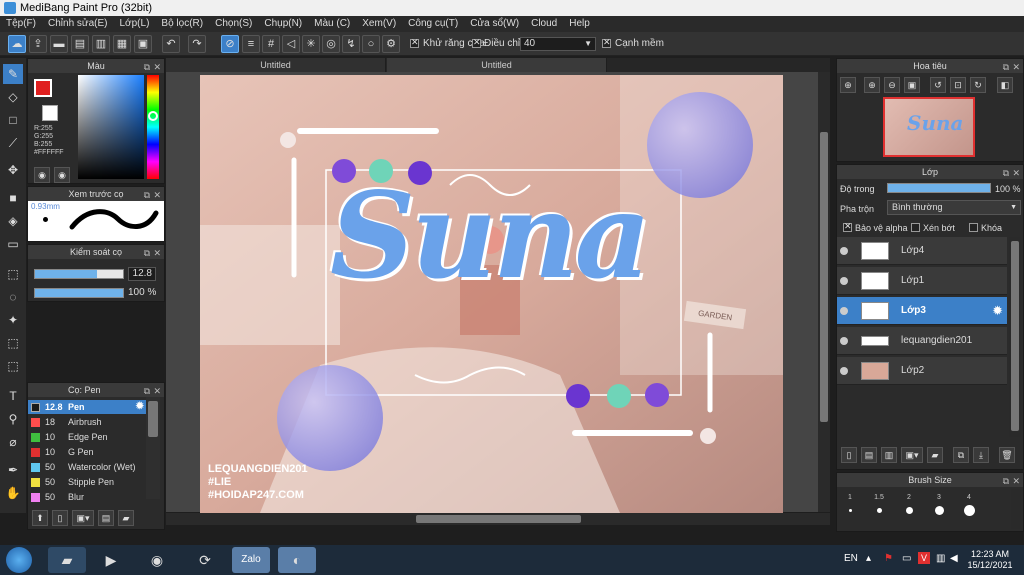  What do you see at coordinates (868, 558) in the screenshot?
I see `tray-arrow-icon: ▴` at bounding box center [868, 558].